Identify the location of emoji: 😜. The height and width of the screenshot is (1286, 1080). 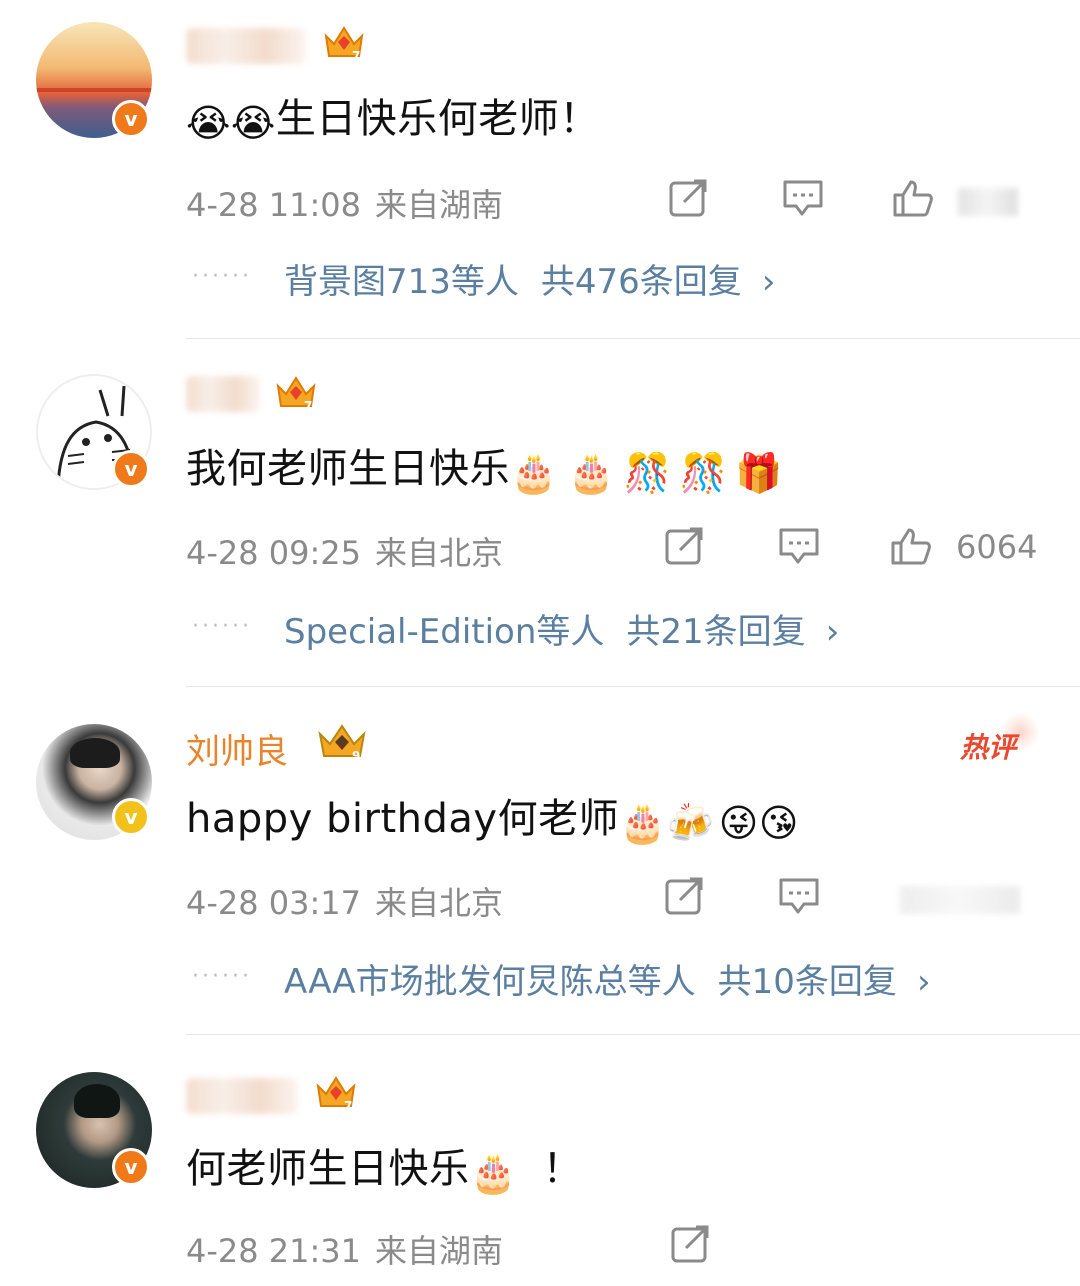
(738, 823).